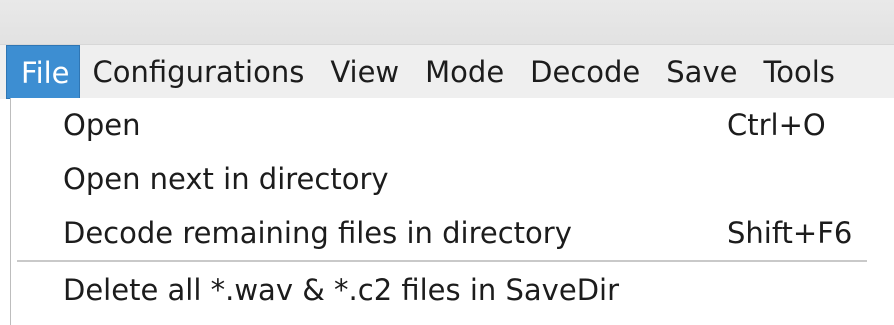 The image size is (894, 325). Describe the element at coordinates (585, 72) in the screenshot. I see `menu-decode: Decode` at that location.